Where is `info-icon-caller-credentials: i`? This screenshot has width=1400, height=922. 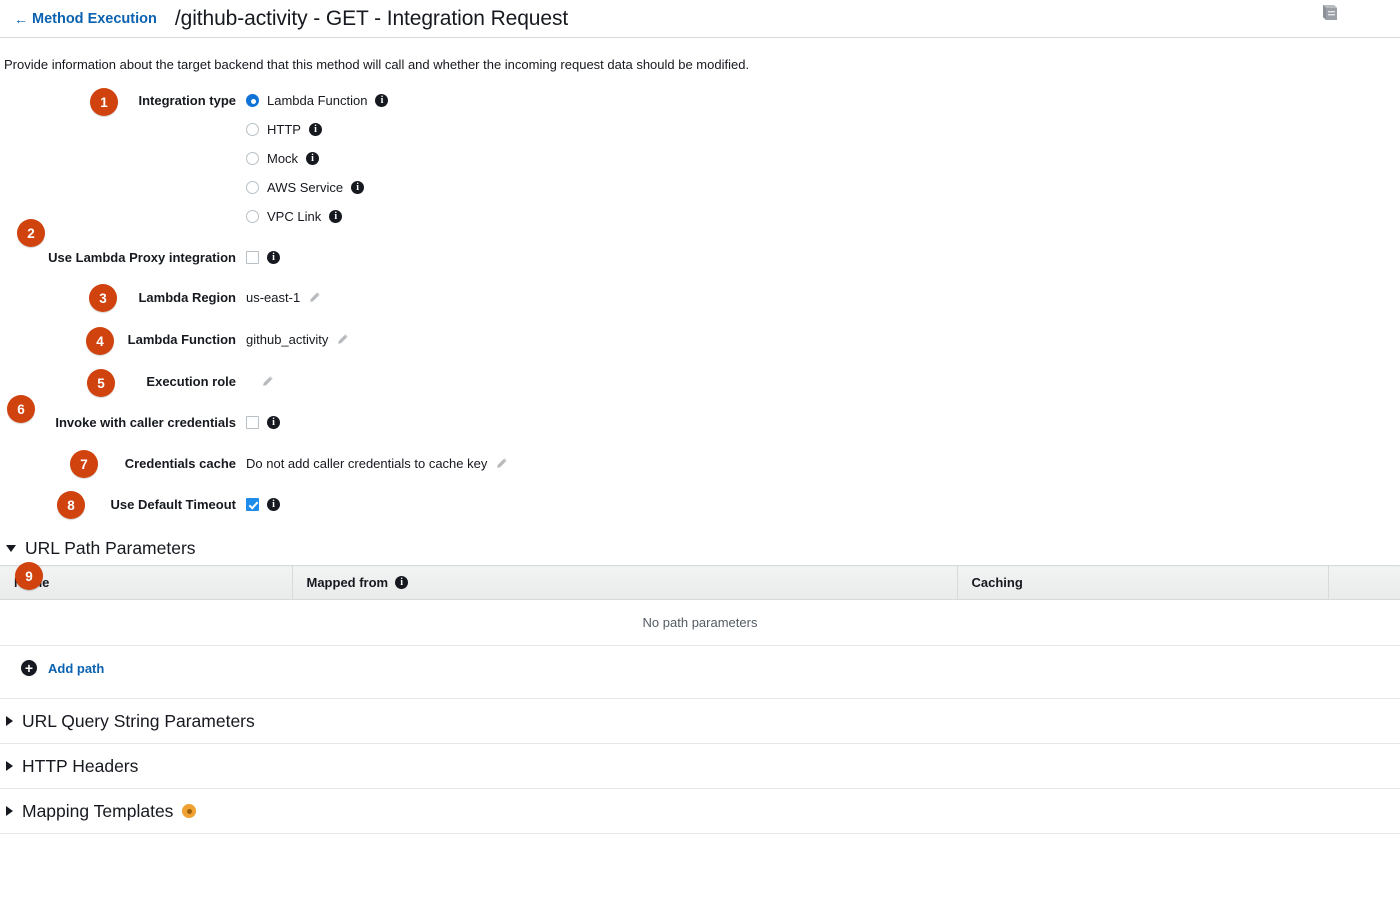
info-icon-caller-credentials: i is located at coordinates (273, 422).